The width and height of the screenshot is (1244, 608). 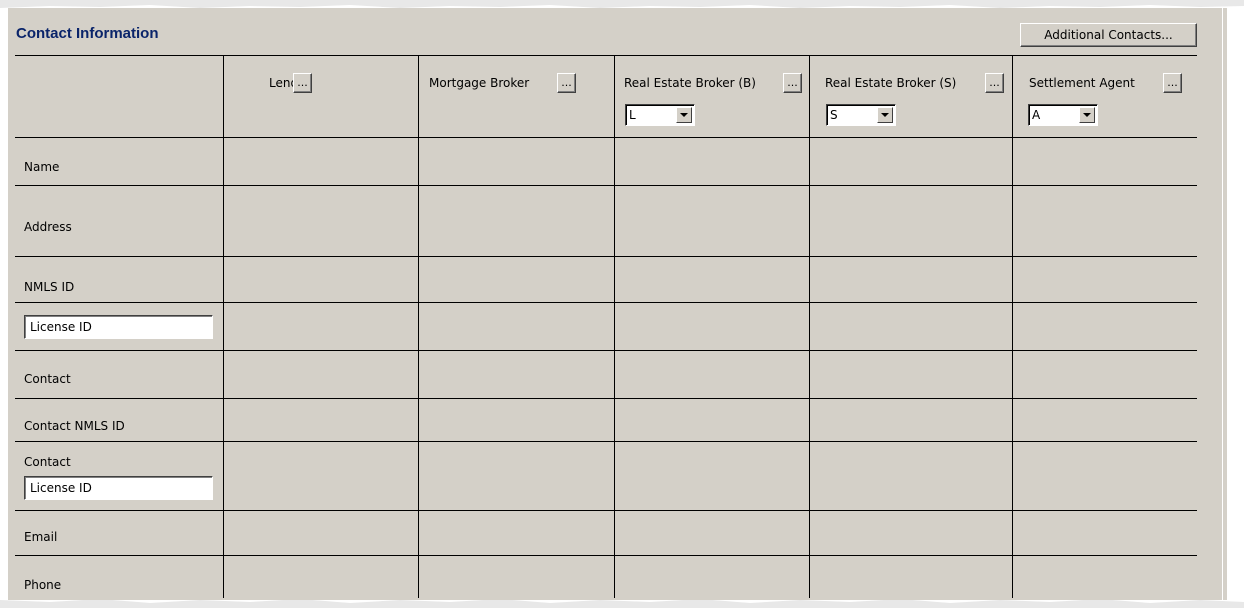 I want to click on select-value: A, so click(x=1036, y=115).